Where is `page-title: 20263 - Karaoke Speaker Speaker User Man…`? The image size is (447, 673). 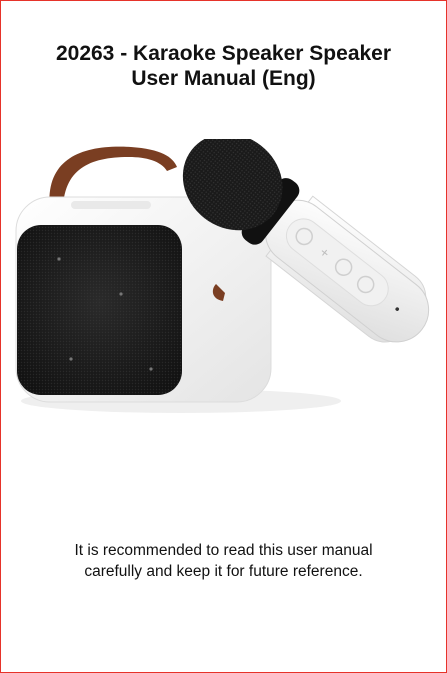 page-title: 20263 - Karaoke Speaker Speaker User Man… is located at coordinates (223, 66).